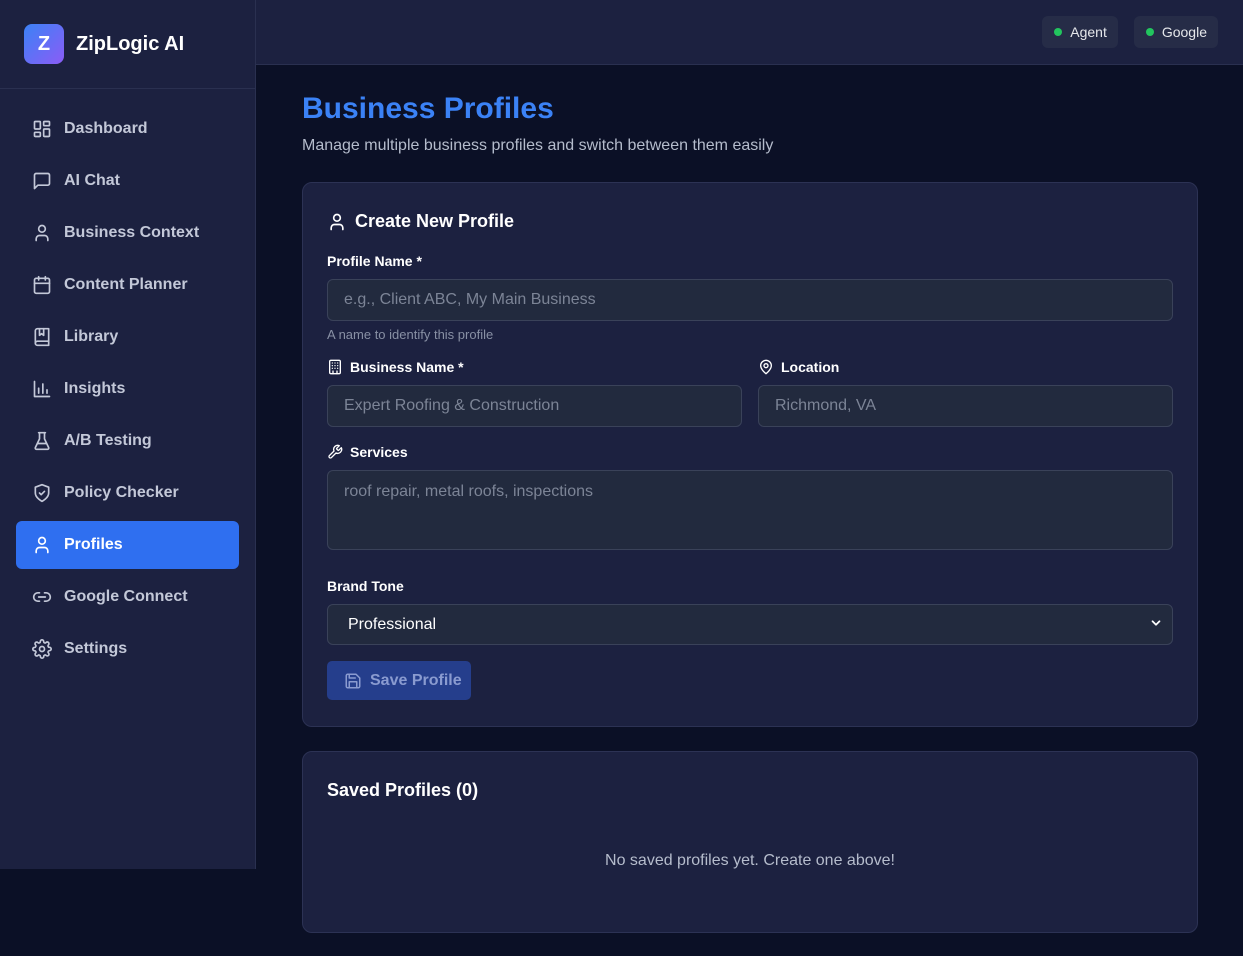  What do you see at coordinates (42, 649) in the screenshot?
I see `gear-icon` at bounding box center [42, 649].